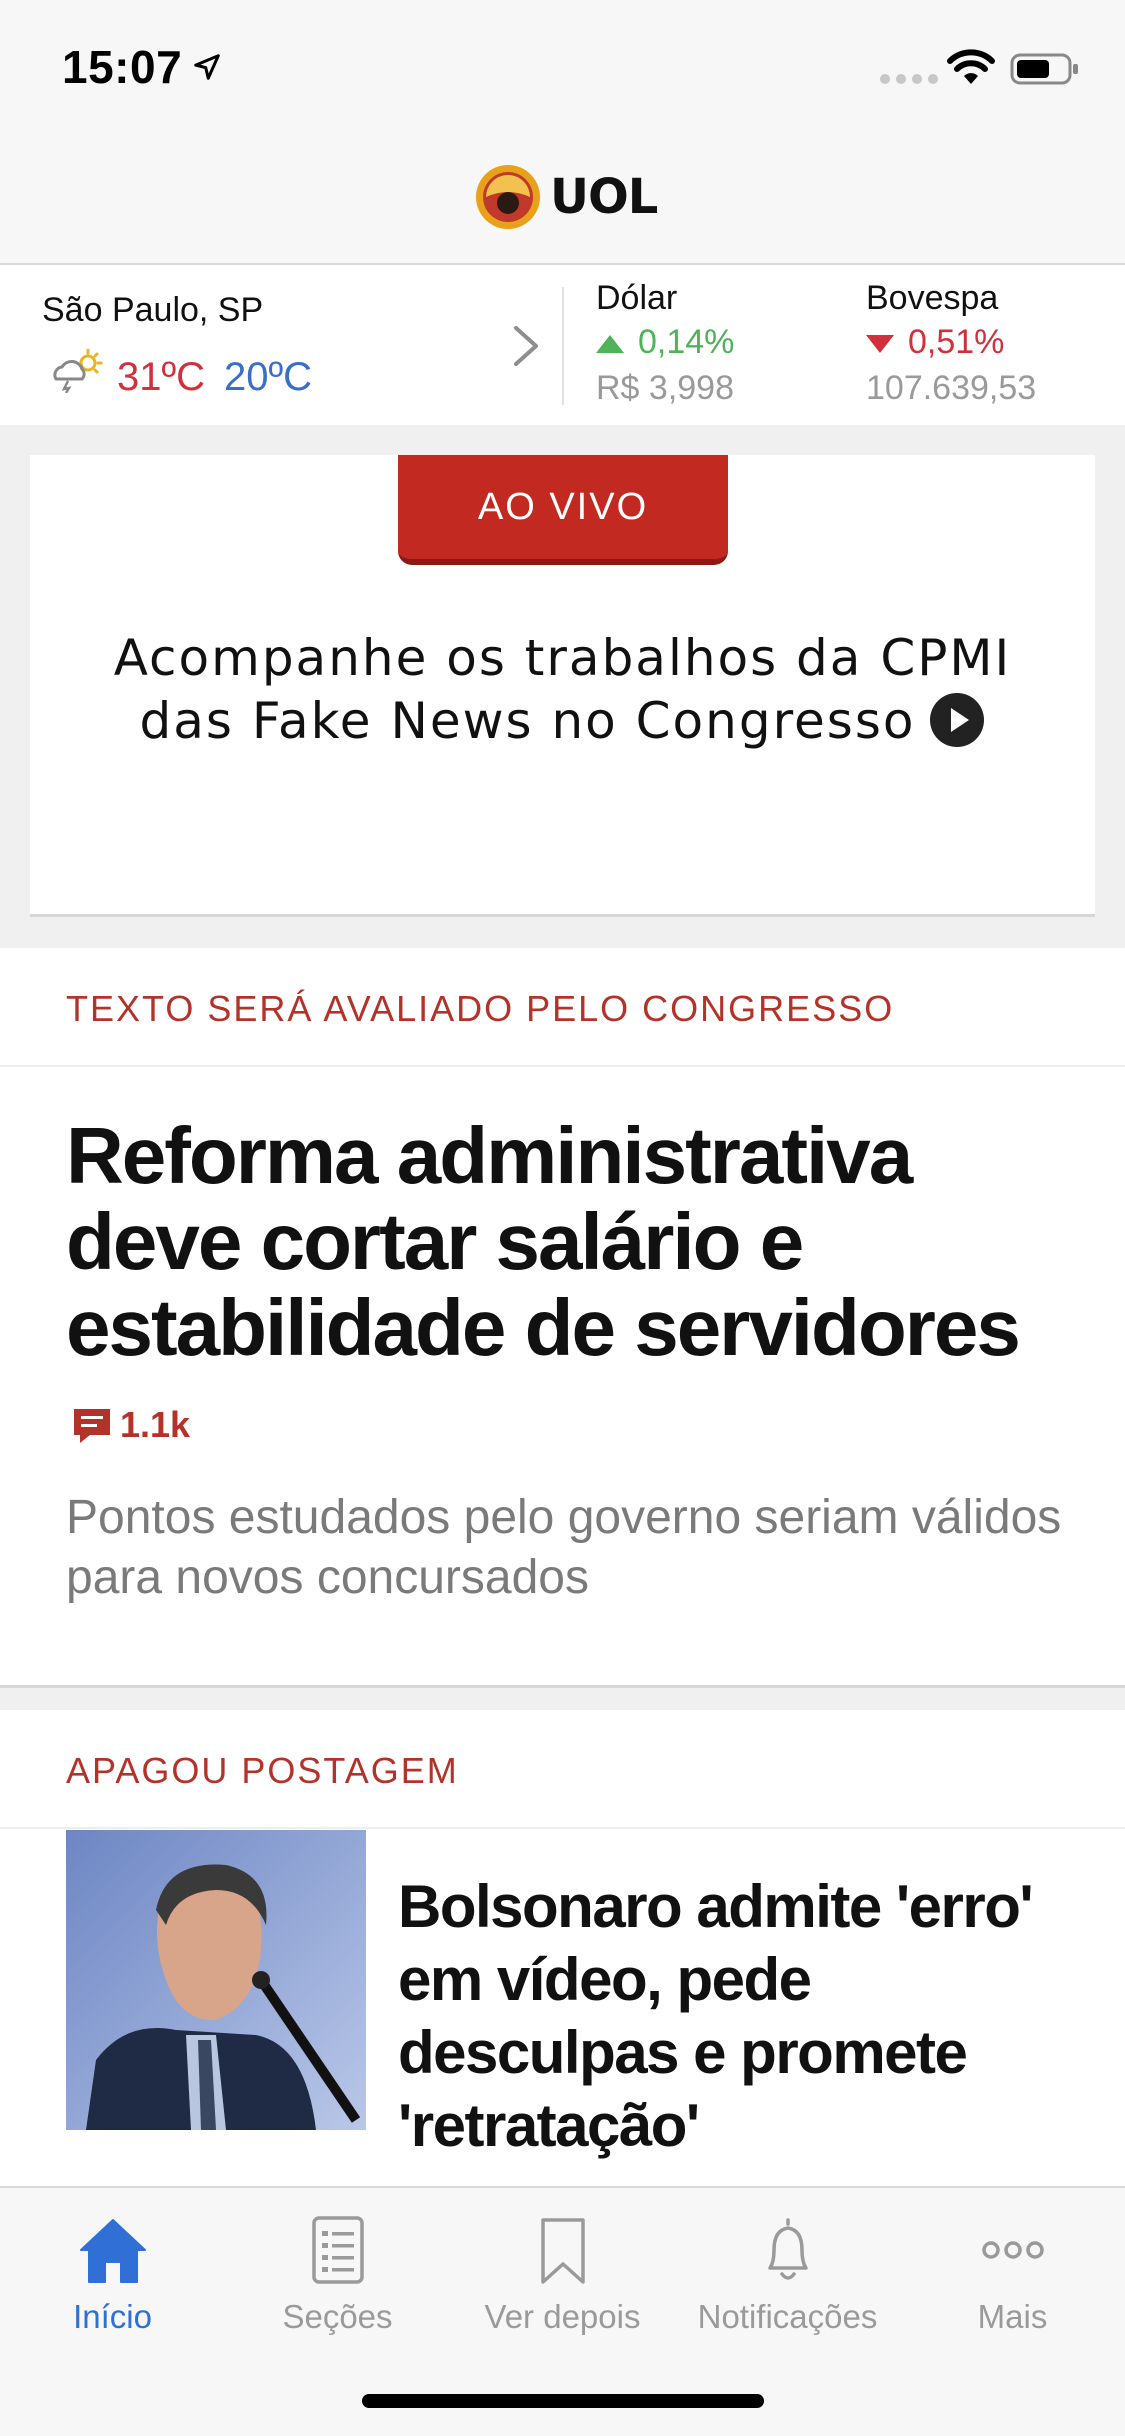  I want to click on signal-icon, so click(909, 79).